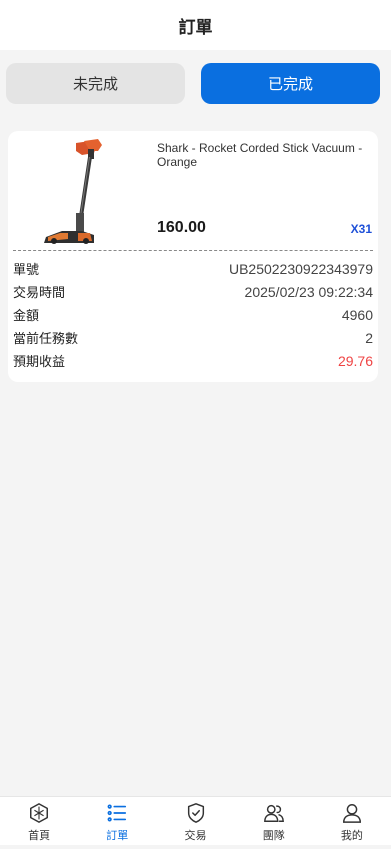  I want to click on product-image, so click(73, 191).